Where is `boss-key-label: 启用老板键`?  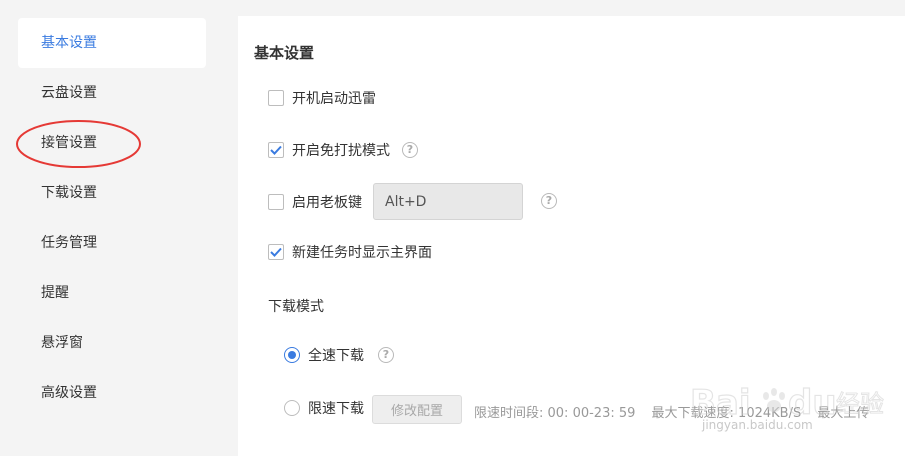 boss-key-label: 启用老板键 is located at coordinates (327, 203).